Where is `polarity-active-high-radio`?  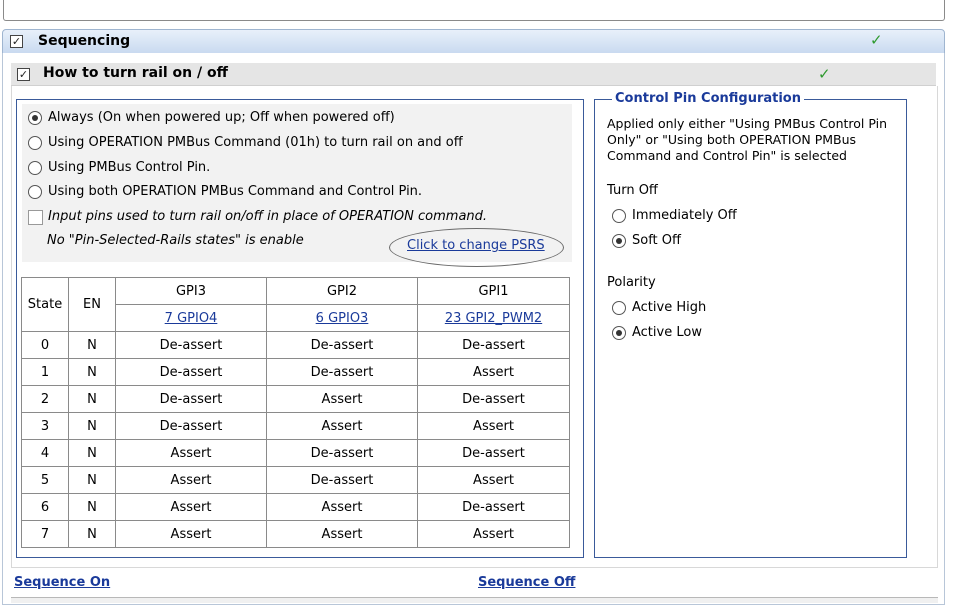 polarity-active-high-radio is located at coordinates (619, 308).